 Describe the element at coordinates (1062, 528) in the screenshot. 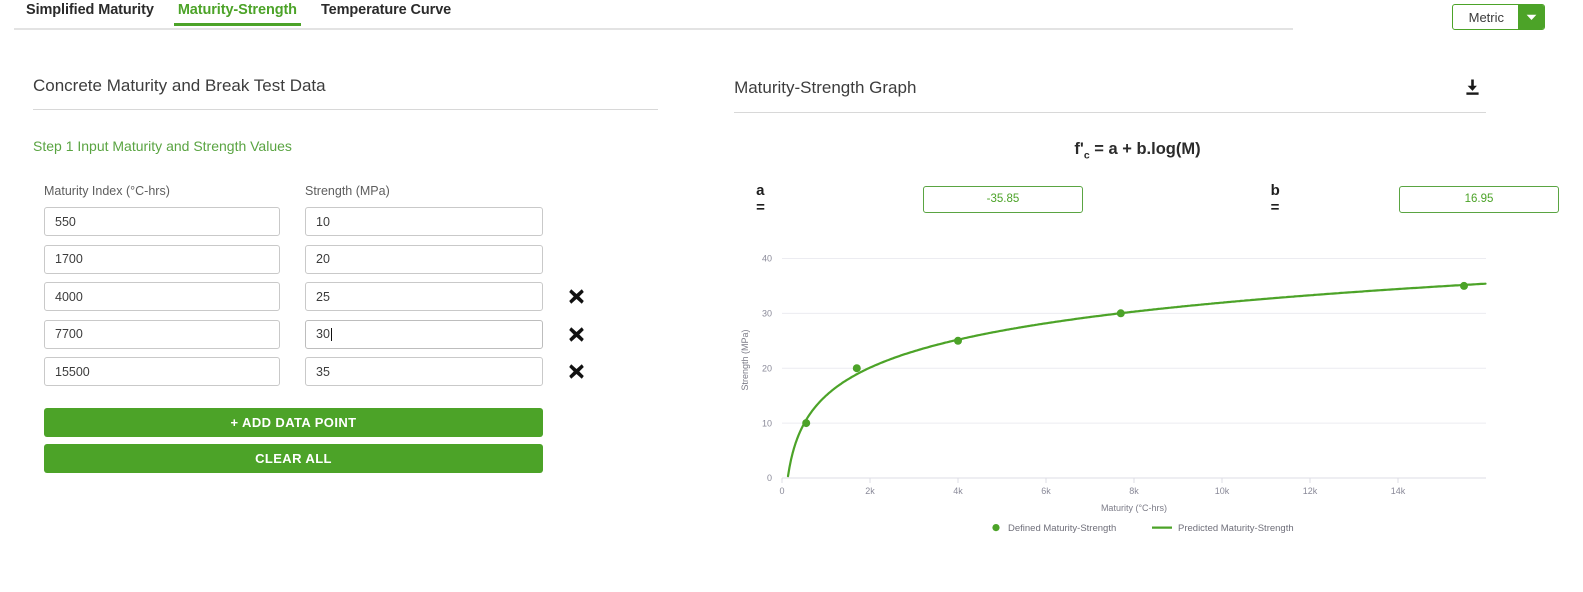

I see `svg-text: Defined Maturity-Strength` at that location.